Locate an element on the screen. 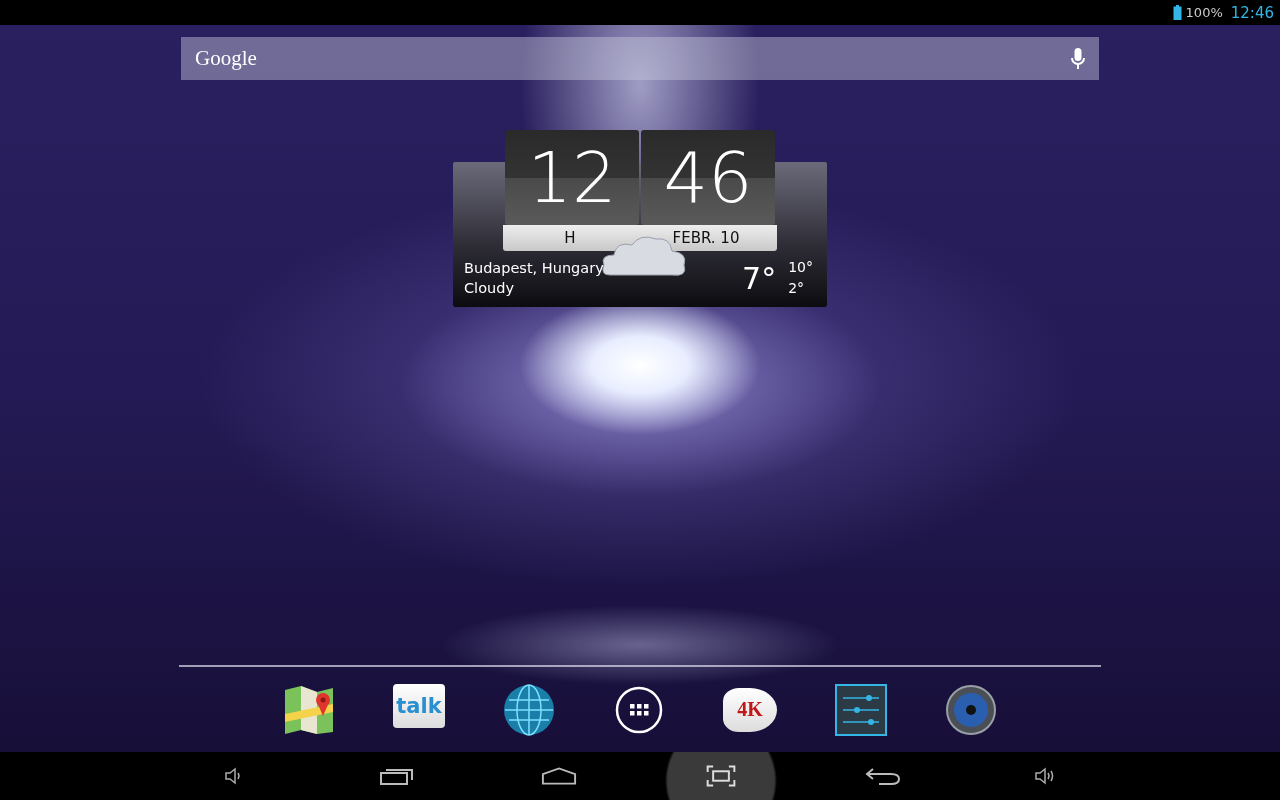 The image size is (1280, 800). current-temperature: 7° is located at coordinates (759, 278).